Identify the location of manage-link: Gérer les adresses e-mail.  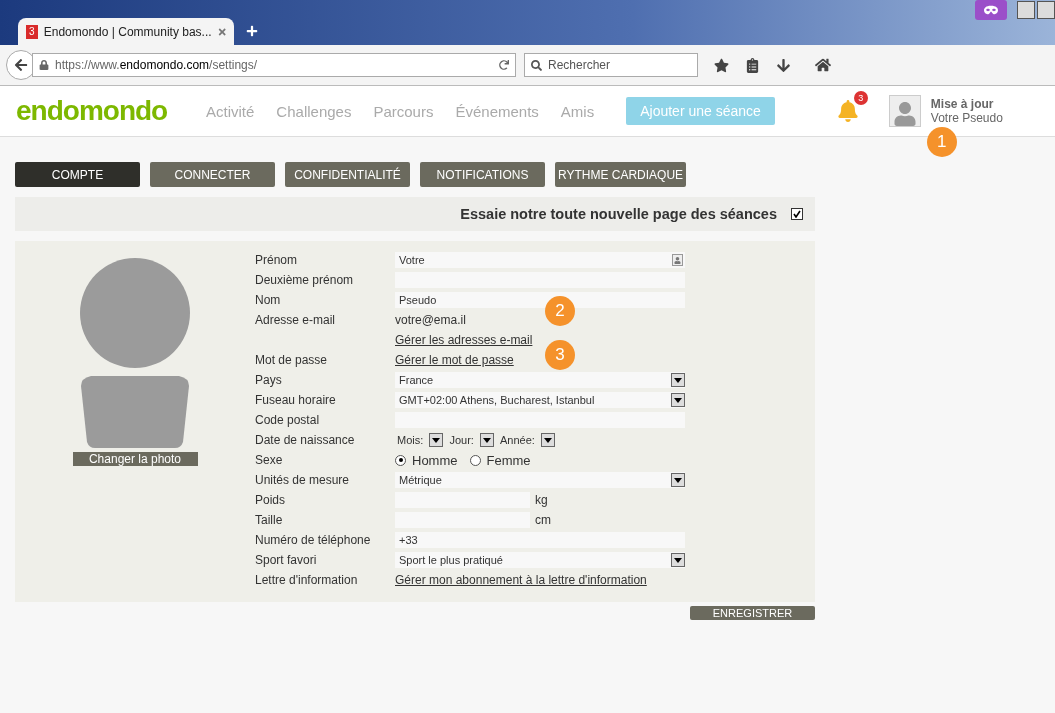
(464, 340).